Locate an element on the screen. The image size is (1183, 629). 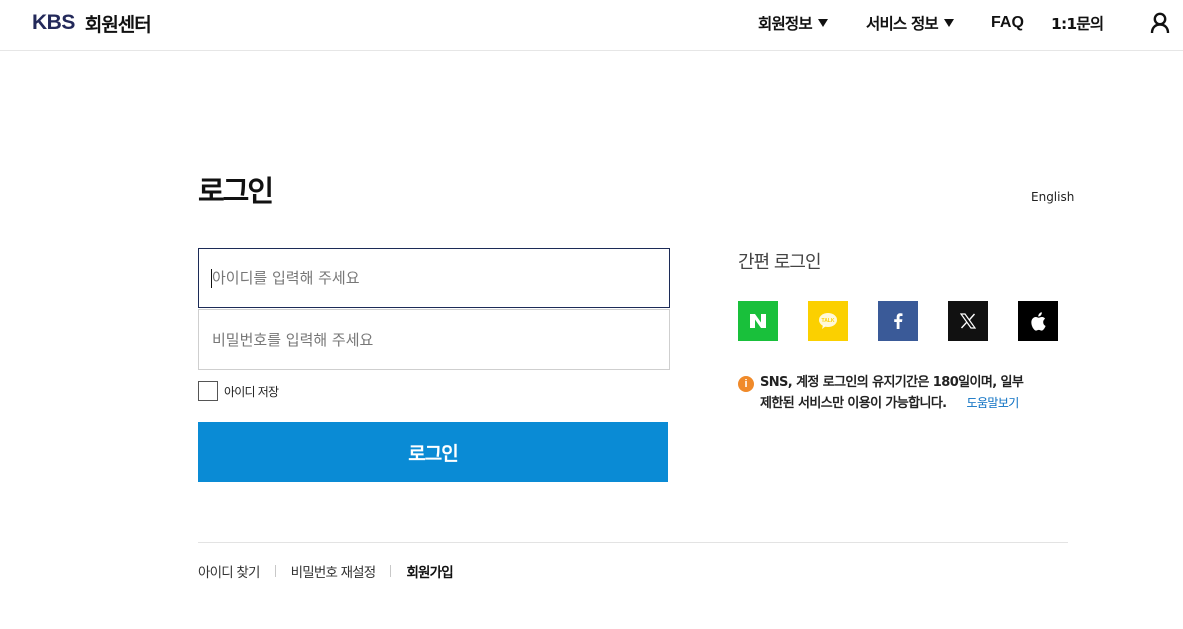
nav-faq: FAQ is located at coordinates (1007, 23).